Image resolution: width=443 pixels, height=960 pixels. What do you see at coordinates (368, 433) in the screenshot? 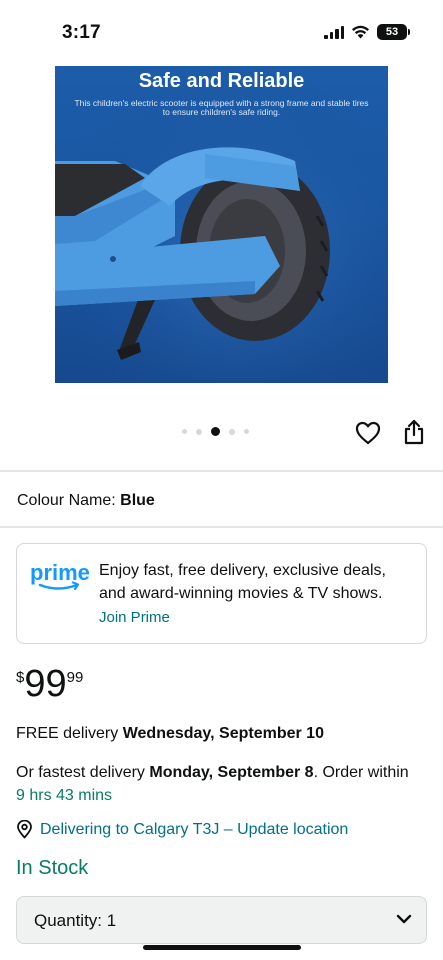
I see `heart-icon` at bounding box center [368, 433].